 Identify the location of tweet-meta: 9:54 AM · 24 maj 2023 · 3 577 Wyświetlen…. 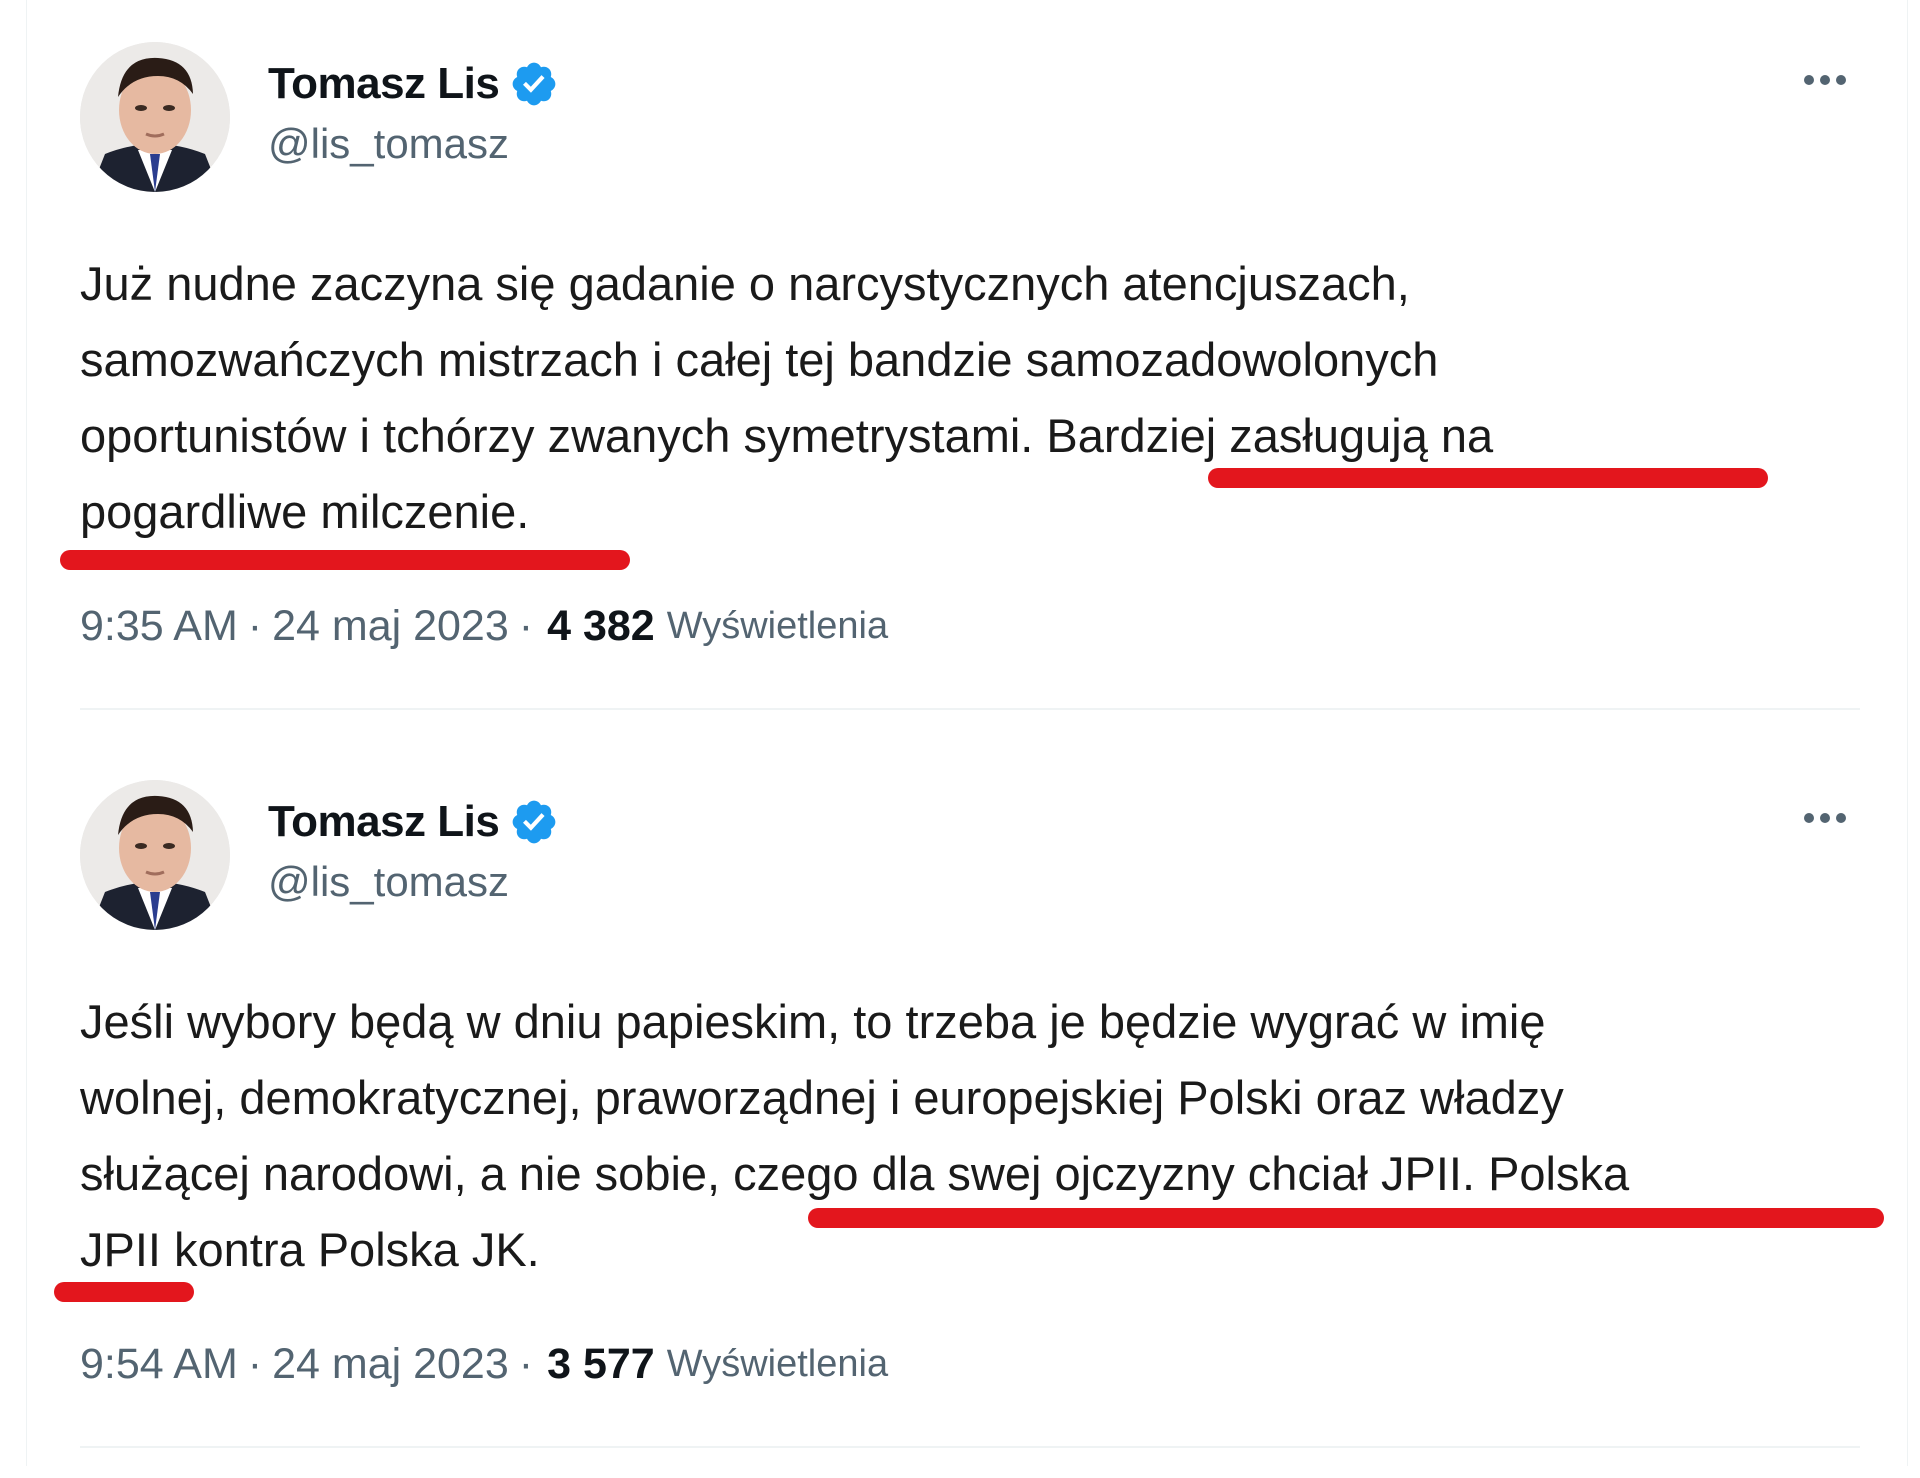
(484, 1364).